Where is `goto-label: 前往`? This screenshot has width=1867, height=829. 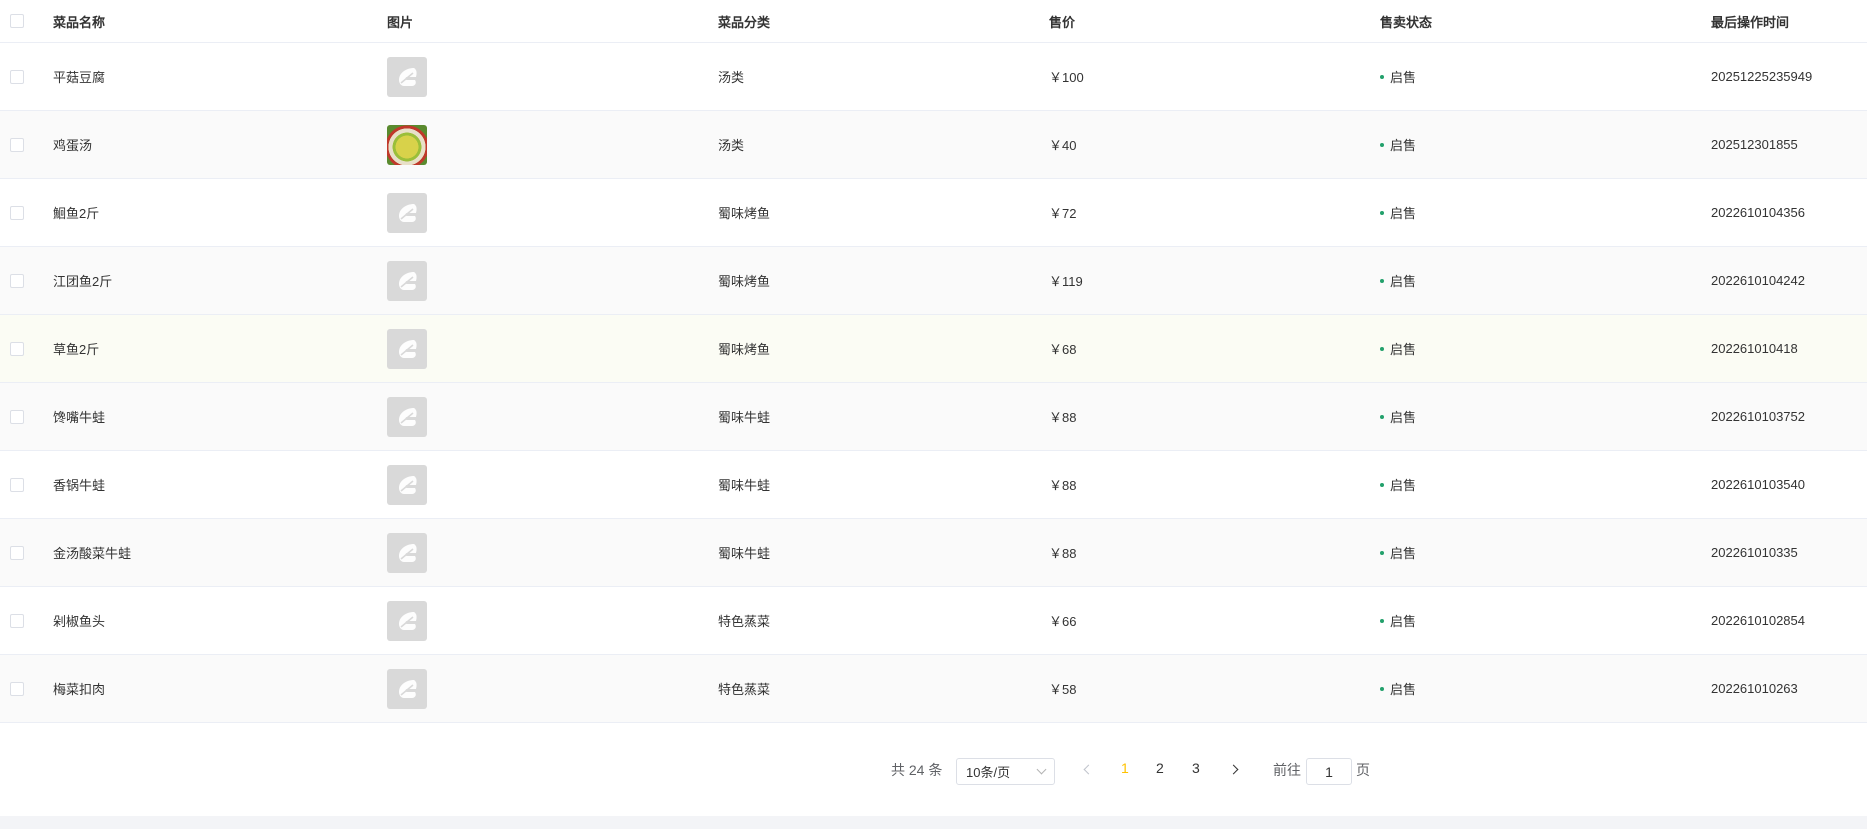 goto-label: 前往 is located at coordinates (1287, 770).